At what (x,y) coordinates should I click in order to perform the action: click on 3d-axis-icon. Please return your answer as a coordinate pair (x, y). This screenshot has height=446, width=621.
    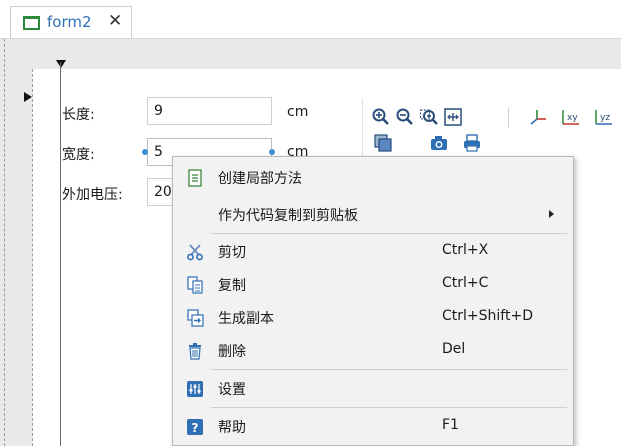
    Looking at the image, I should click on (538, 117).